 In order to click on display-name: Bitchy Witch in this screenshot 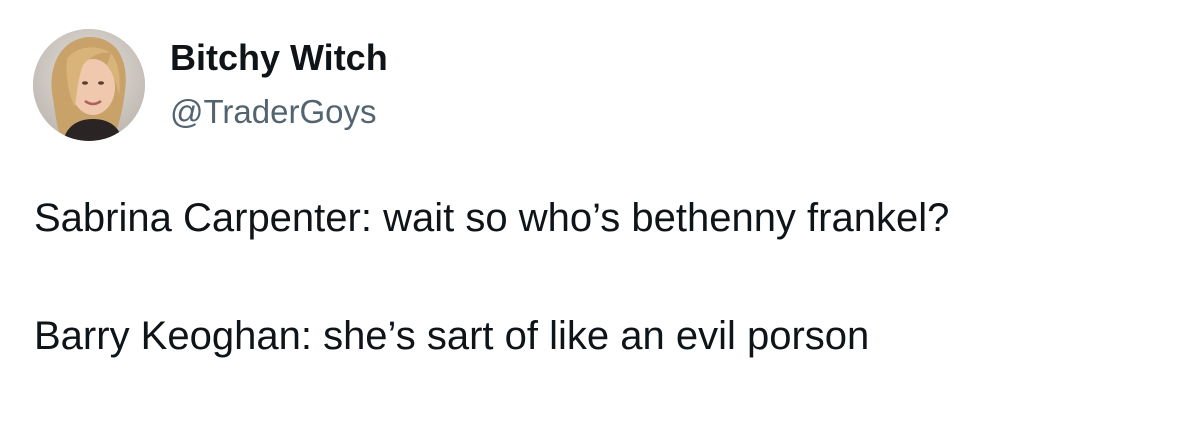, I will do `click(279, 58)`.